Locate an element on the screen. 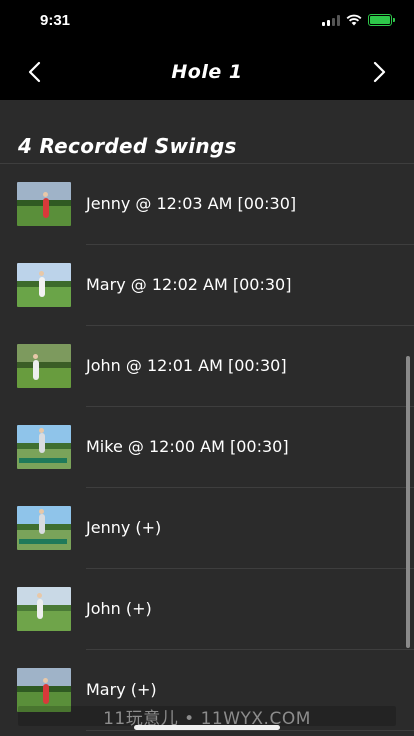 Image resolution: width=414 pixels, height=736 pixels. status-bar: 9:31 is located at coordinates (207, 22).